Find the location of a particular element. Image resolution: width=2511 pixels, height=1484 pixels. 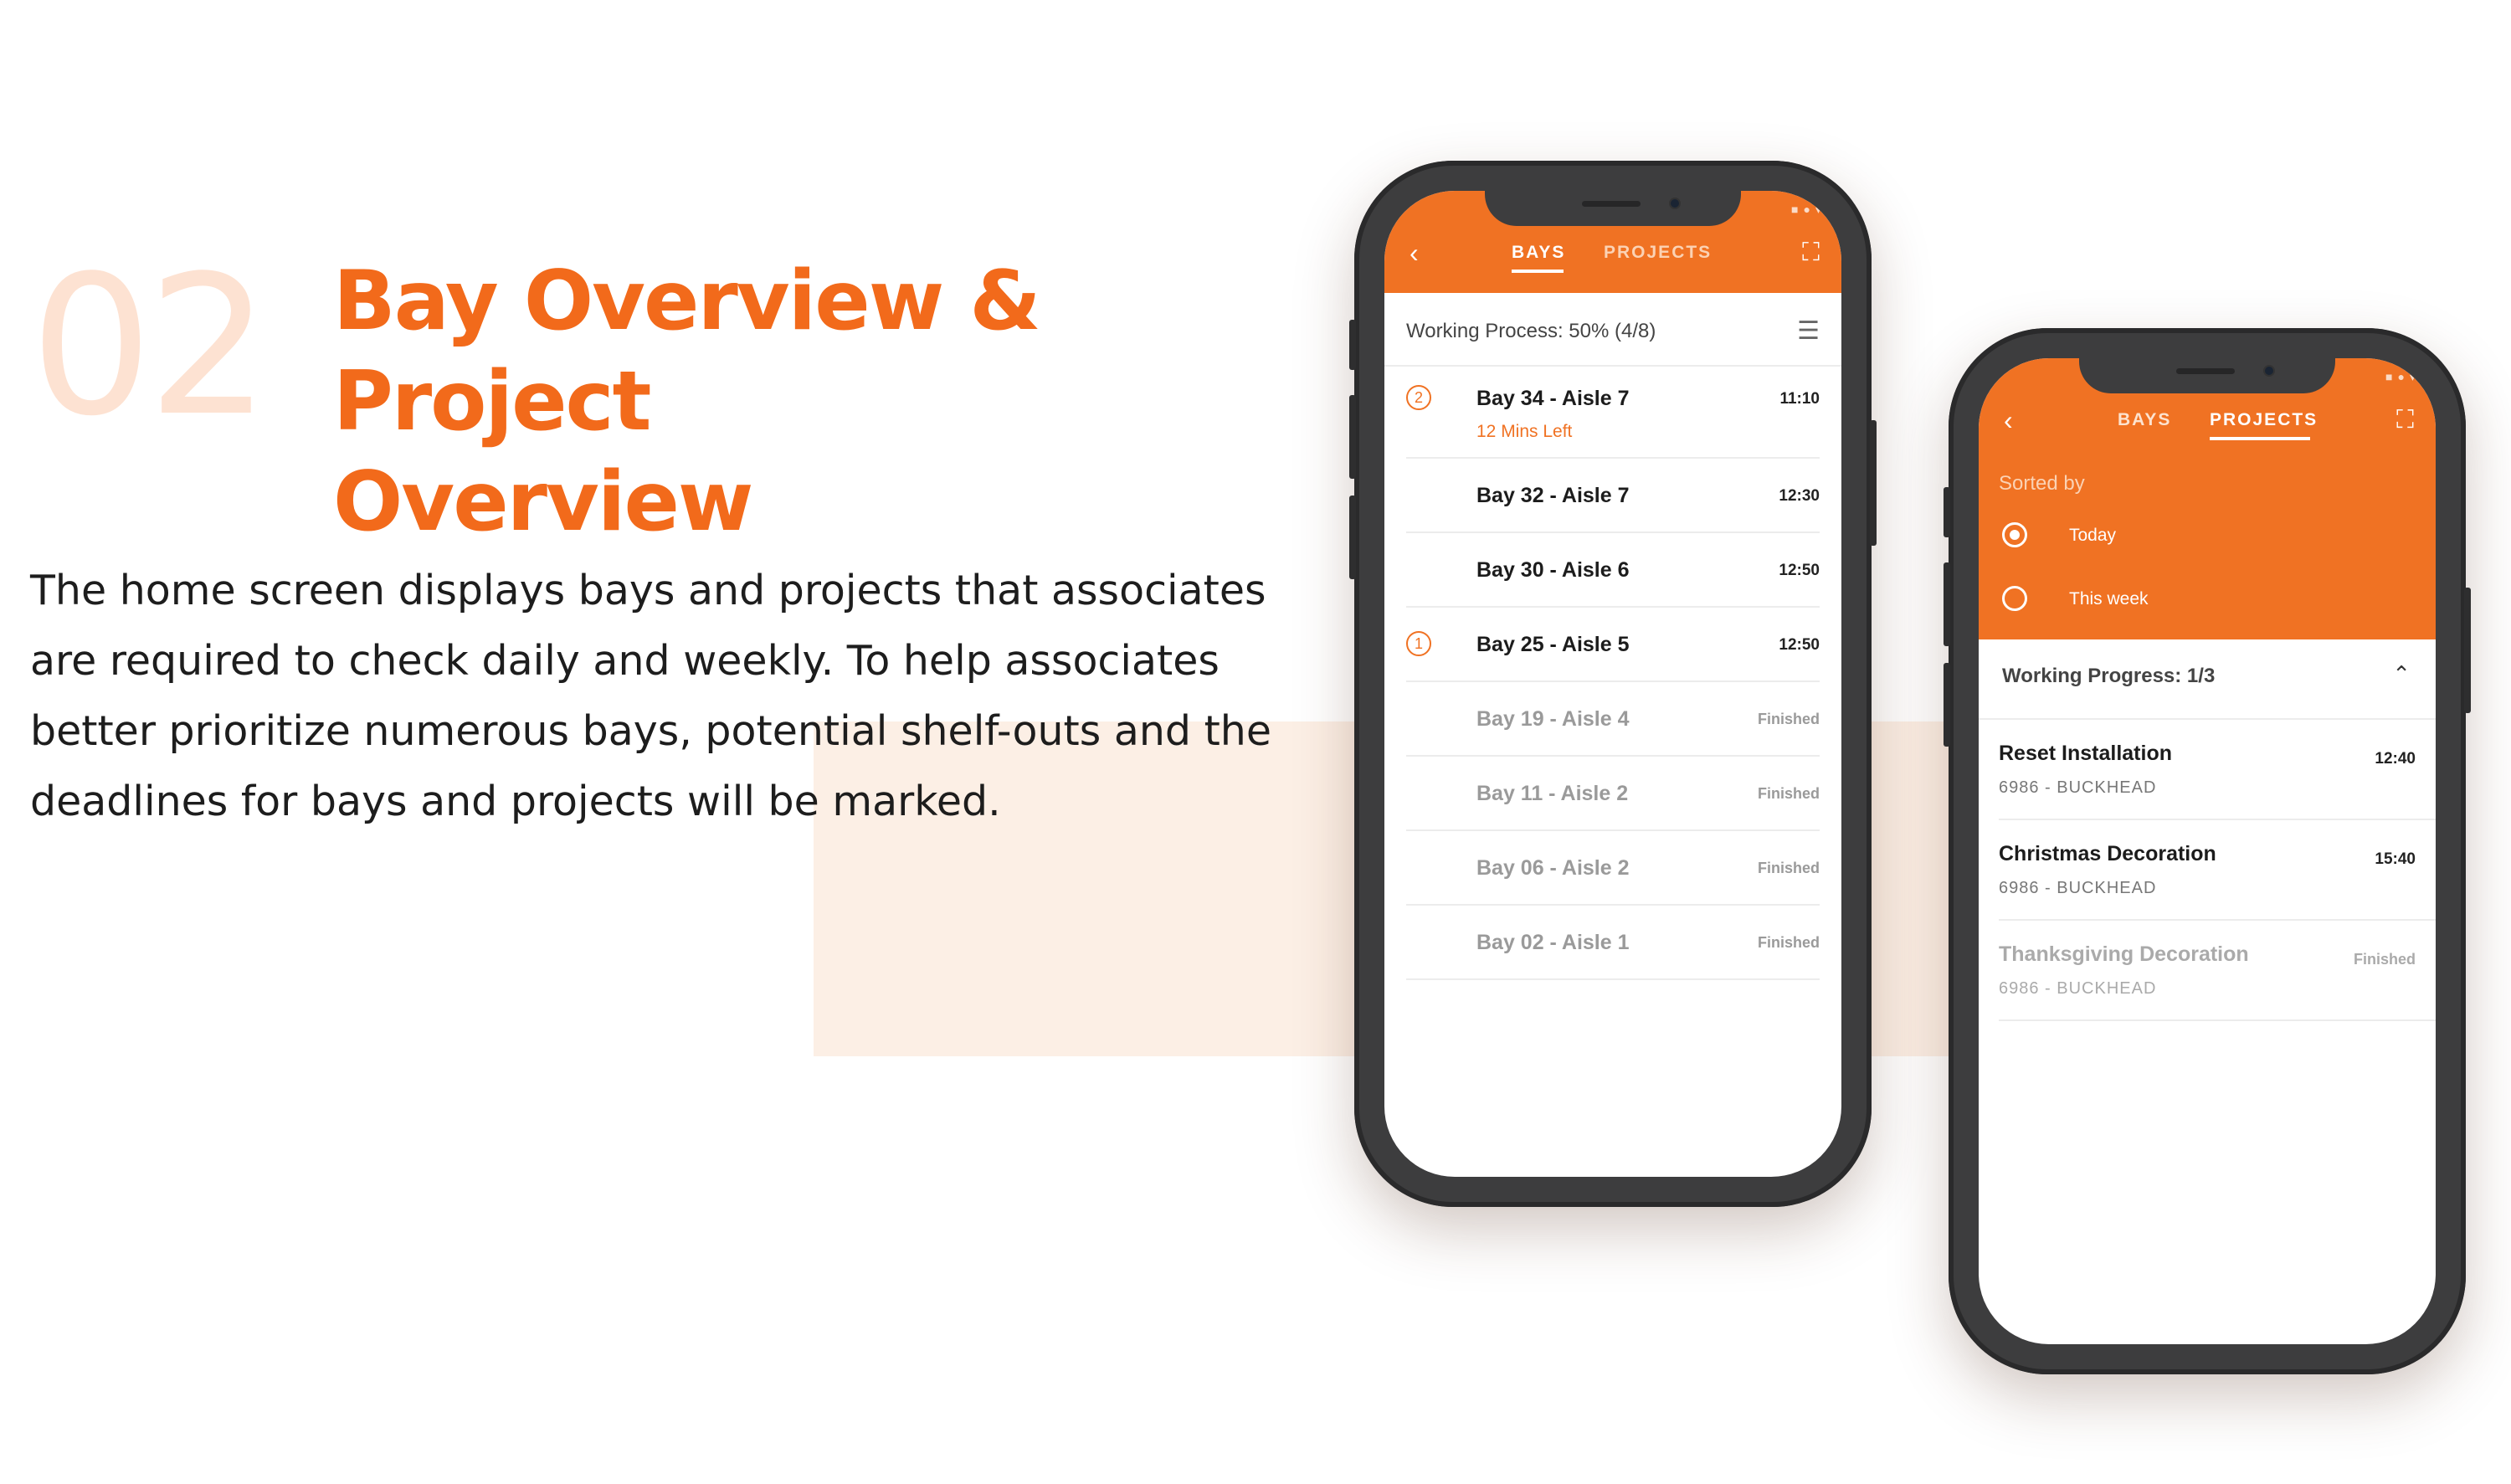

bay-row: Bay 19 - Aisle 4 Finished is located at coordinates (1613, 720).